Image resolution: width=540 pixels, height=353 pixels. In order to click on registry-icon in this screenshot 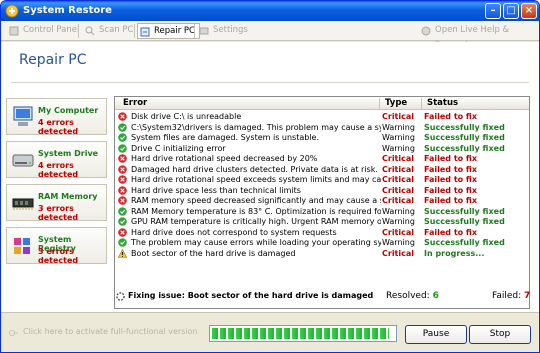, I will do `click(22, 246)`.